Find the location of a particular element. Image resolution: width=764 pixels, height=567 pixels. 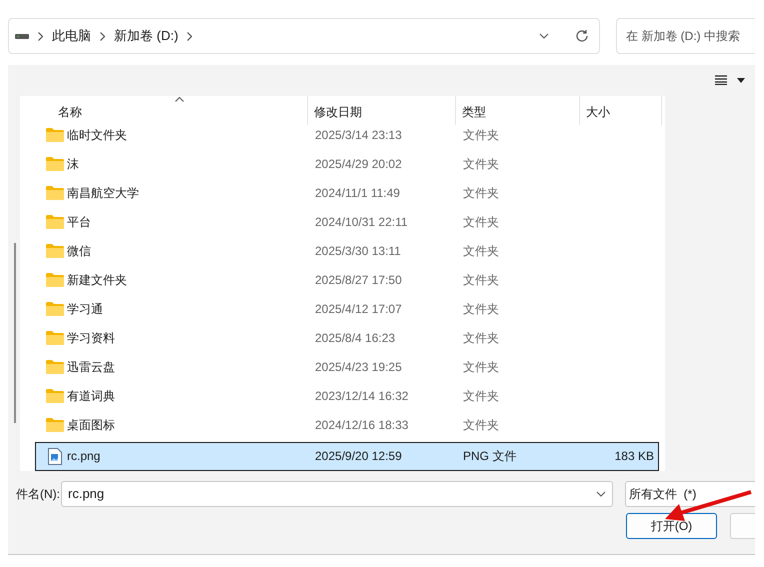

file-name: 桌面图标 is located at coordinates (91, 425).